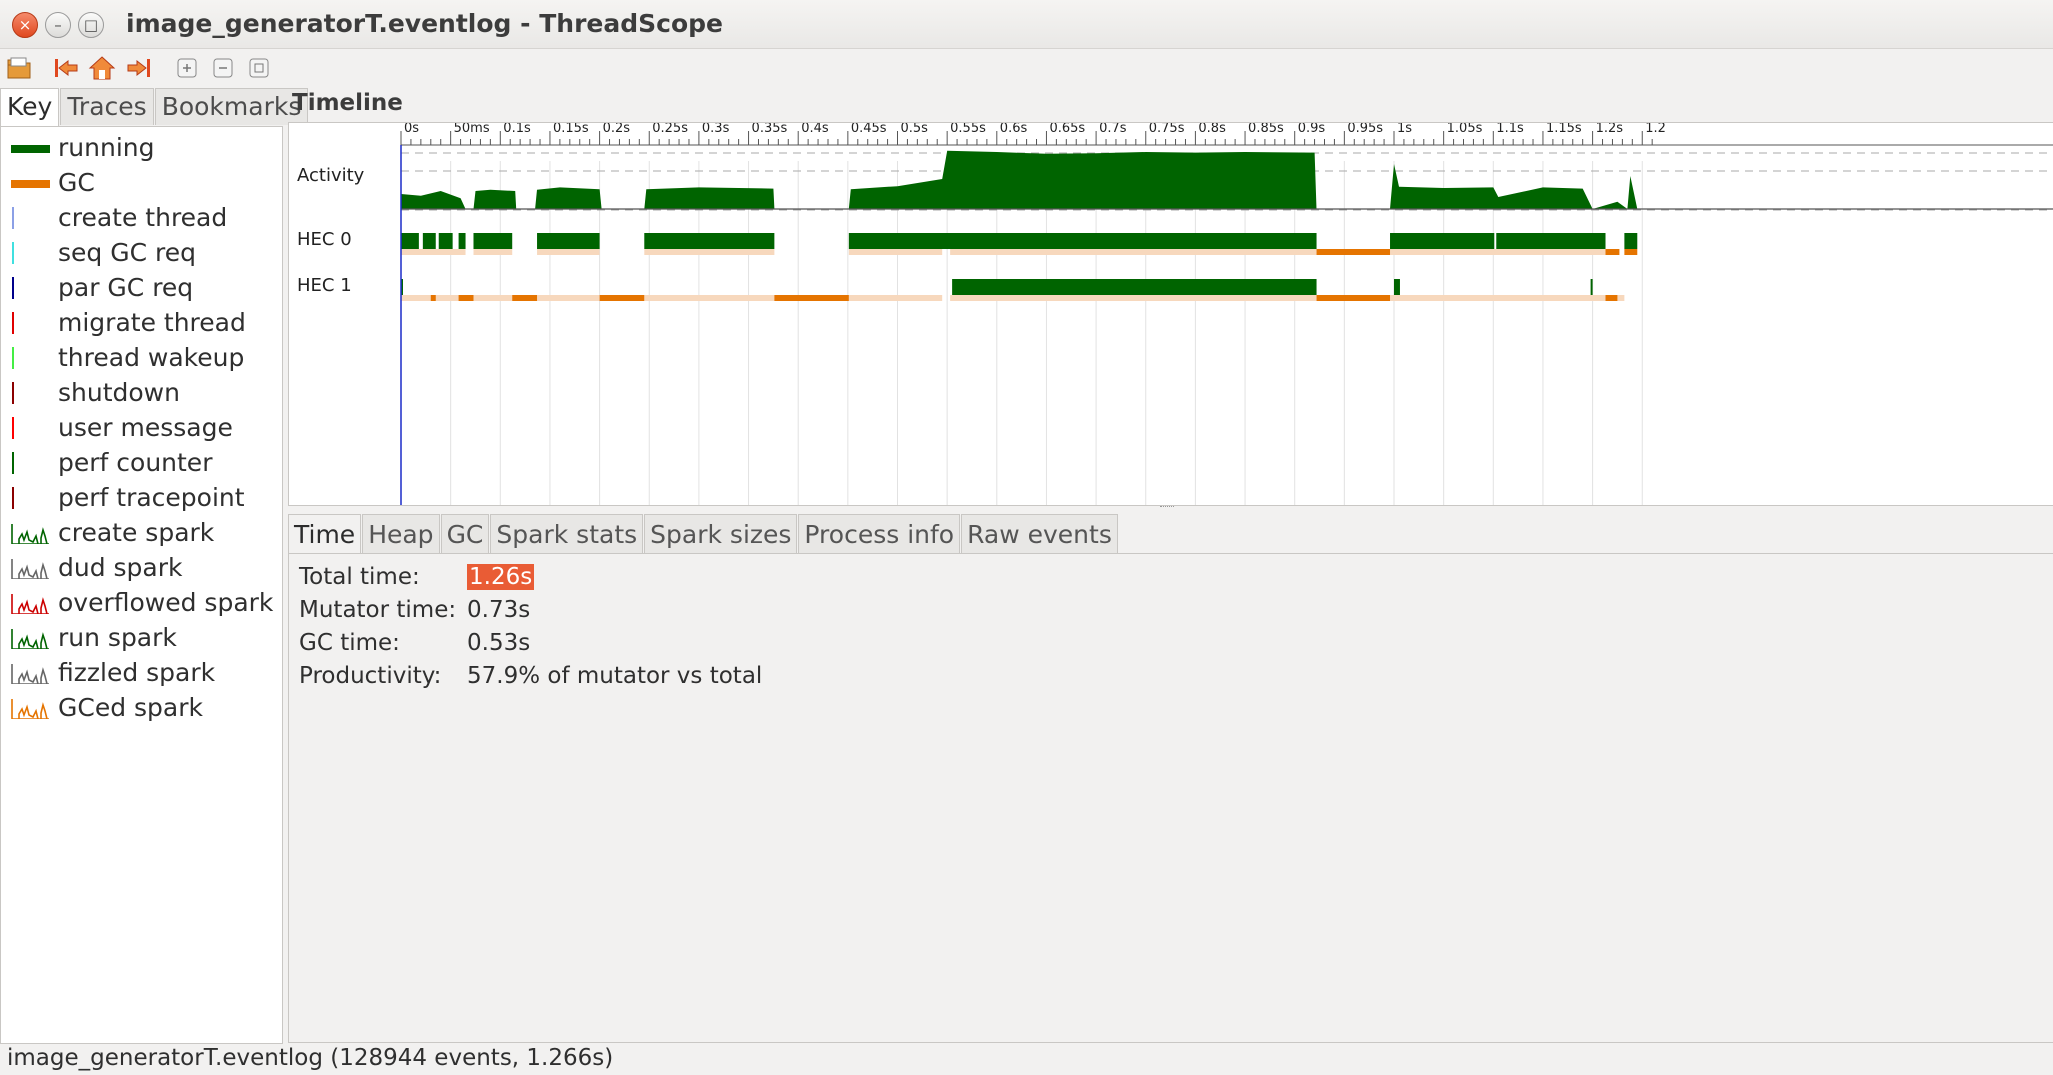 The image size is (2053, 1075). What do you see at coordinates (411, 129) in the screenshot?
I see `ruler-tick-label: 0s` at bounding box center [411, 129].